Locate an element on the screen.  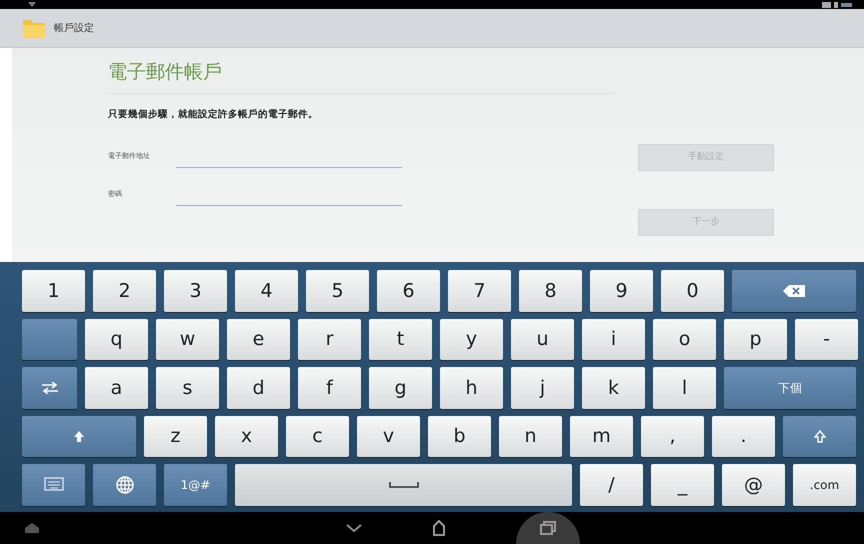
key: o is located at coordinates (684, 339).